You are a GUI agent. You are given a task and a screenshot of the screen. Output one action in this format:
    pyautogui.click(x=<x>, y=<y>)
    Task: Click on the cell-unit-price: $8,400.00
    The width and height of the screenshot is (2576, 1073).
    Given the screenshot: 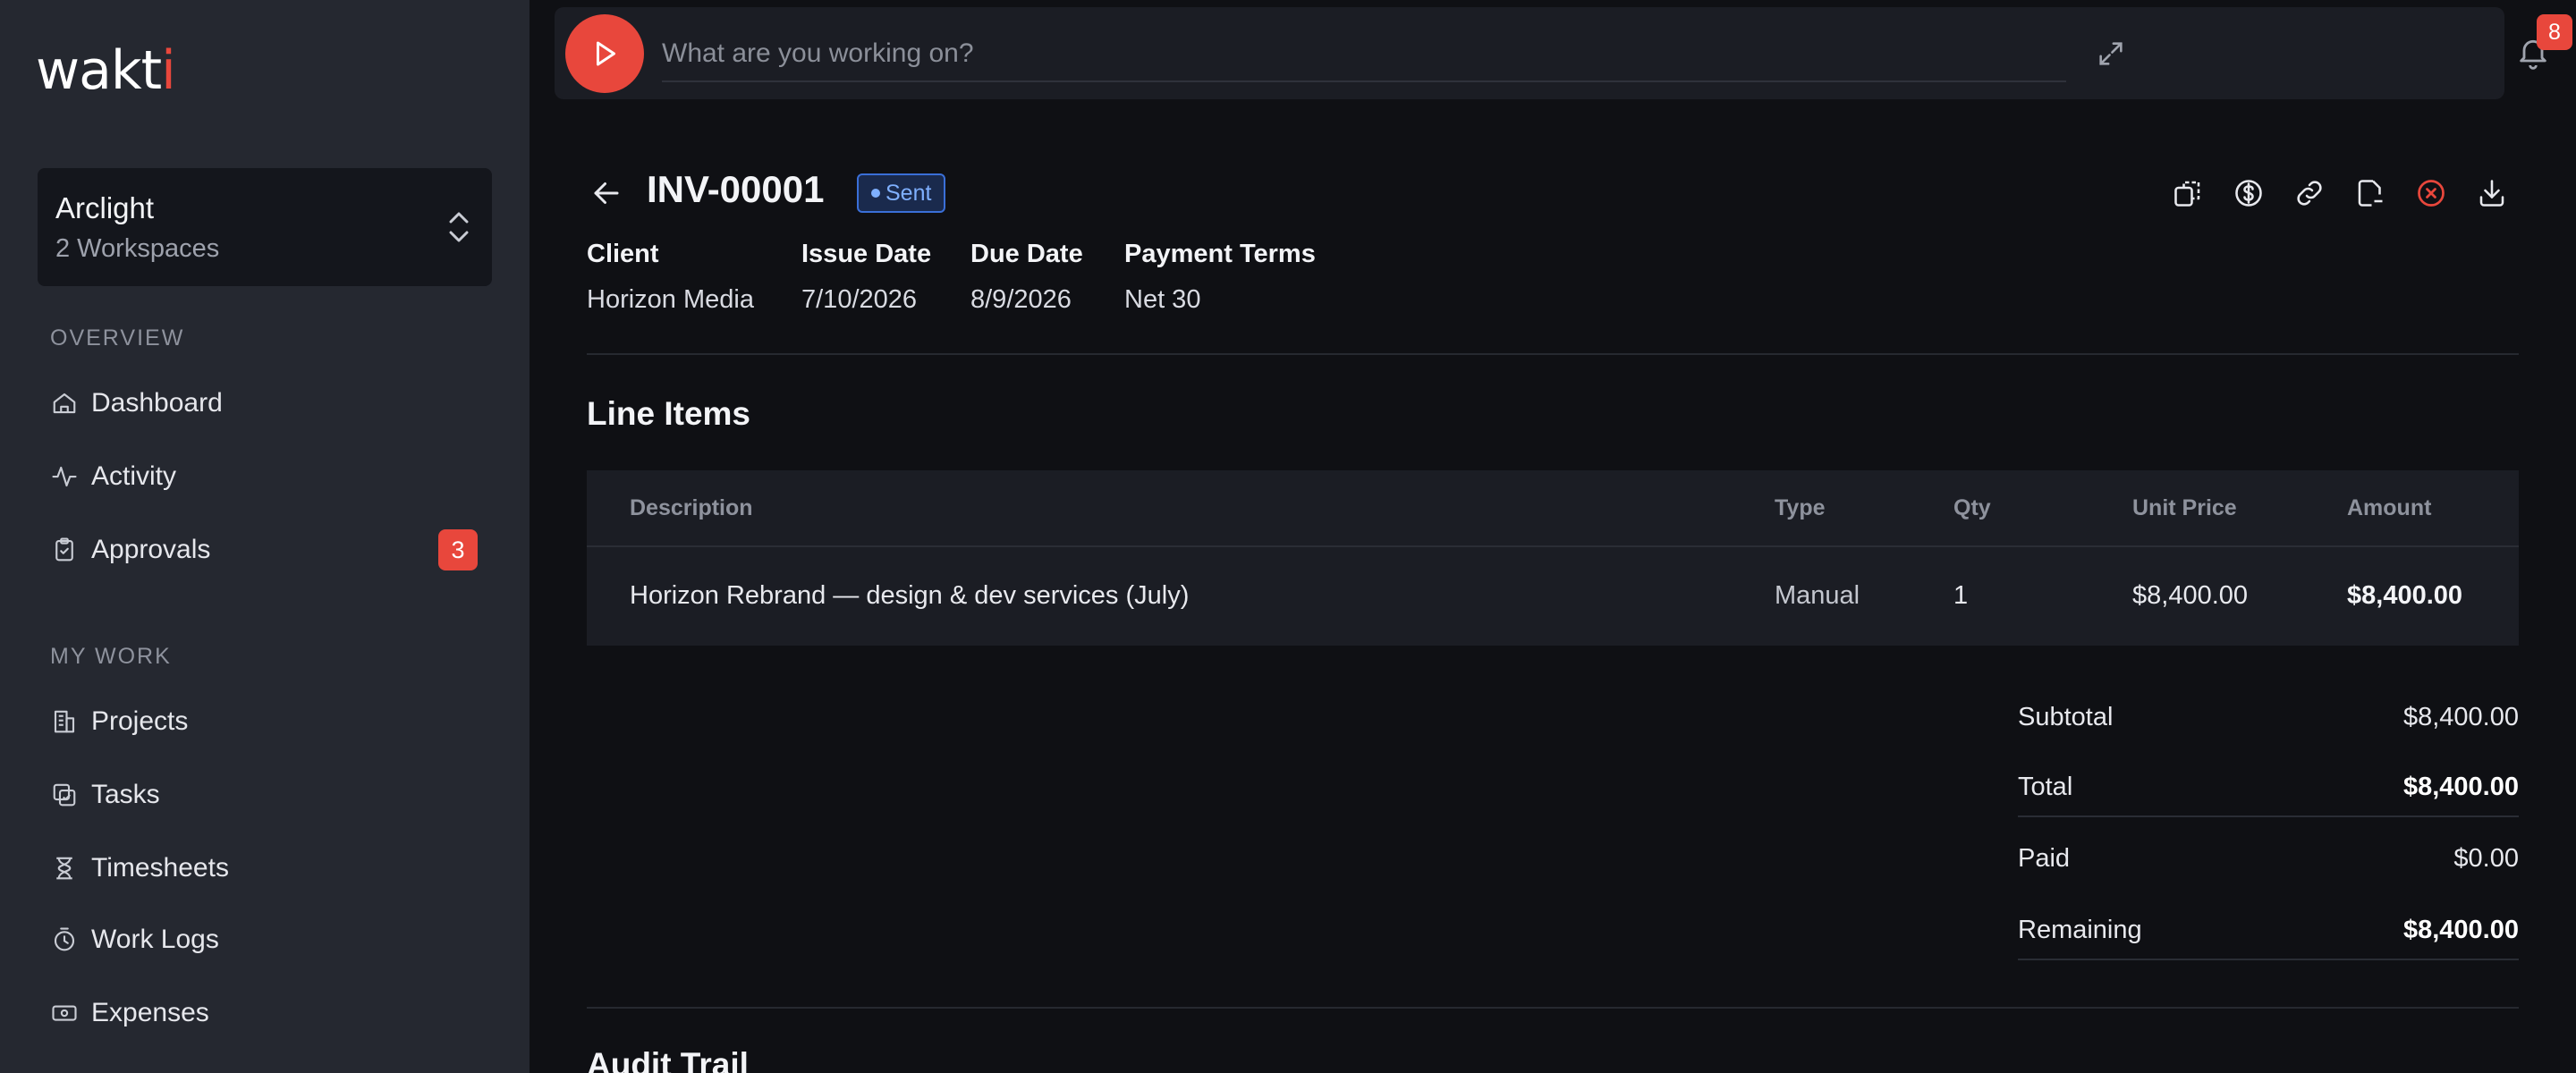 What is the action you would take?
    pyautogui.click(x=2190, y=595)
    